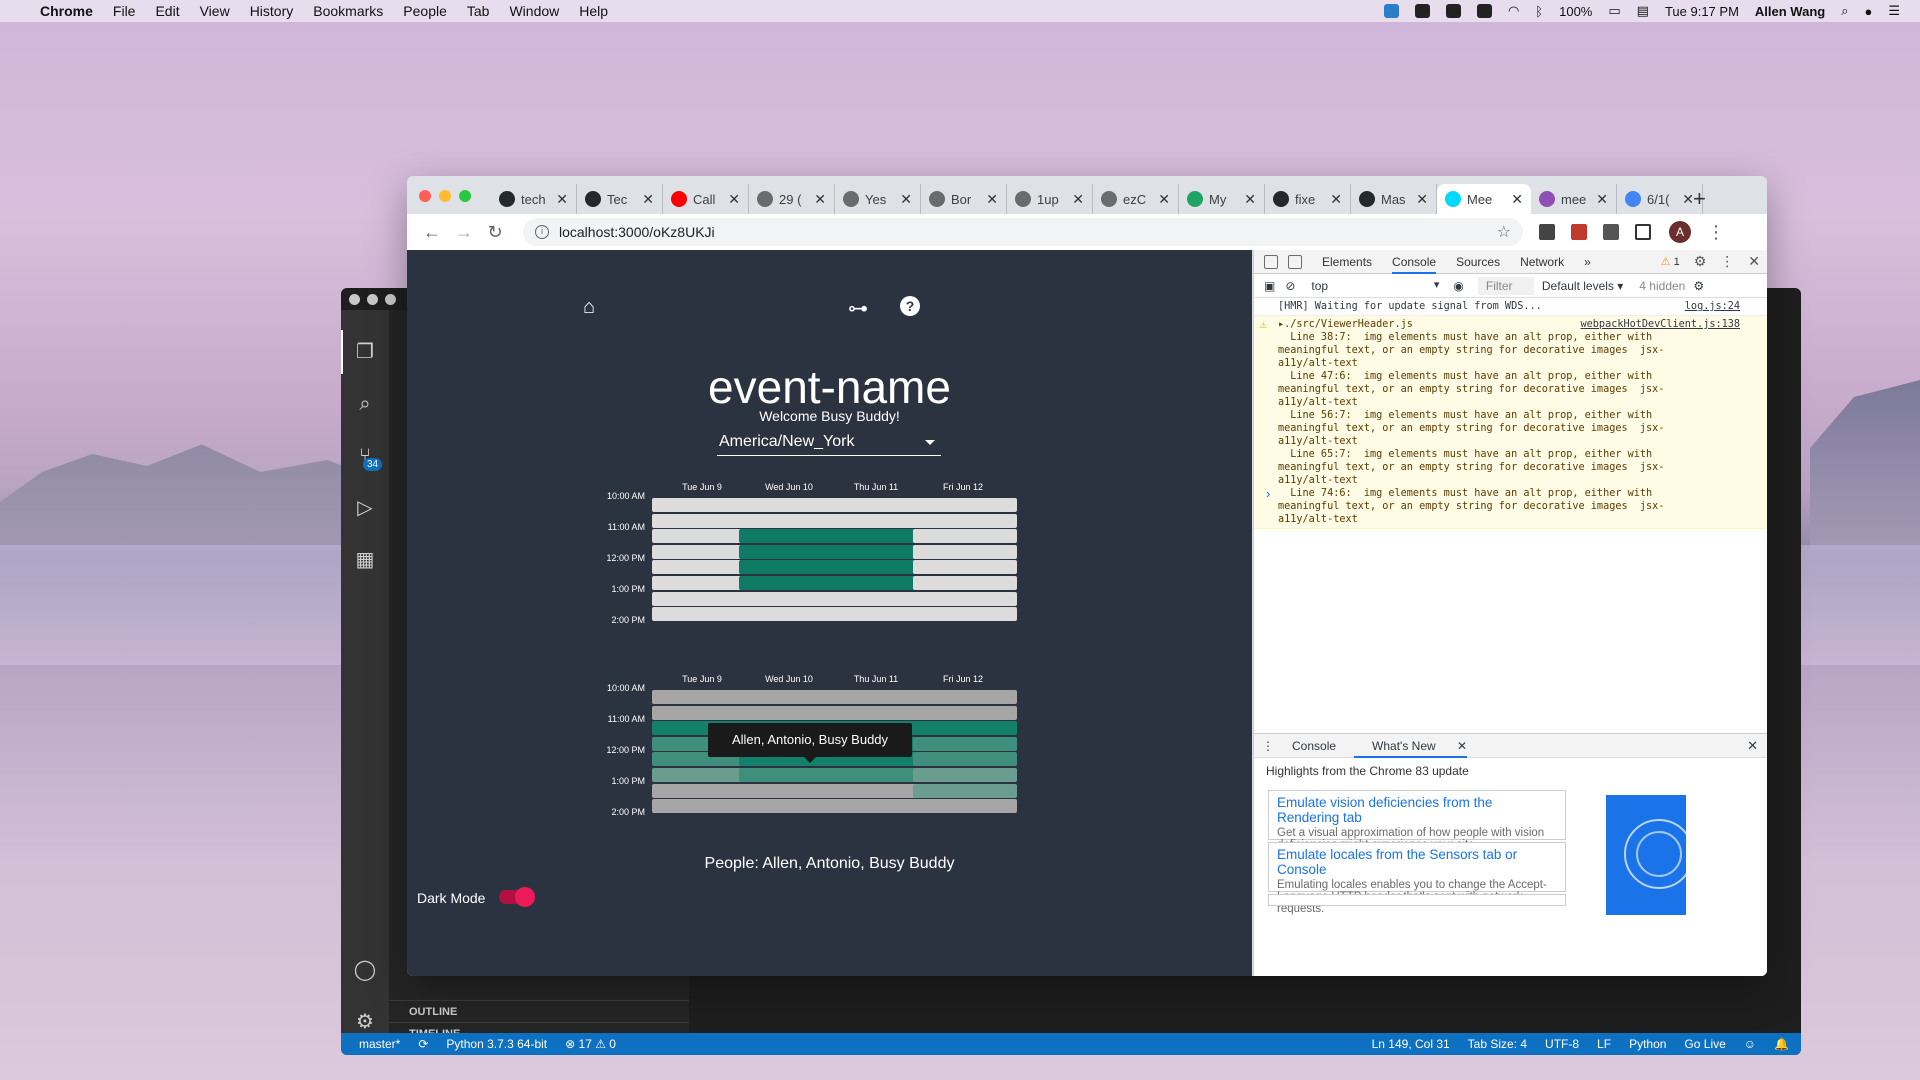 The height and width of the screenshot is (1080, 1920). I want to click on browser-tab: 29 (✕, so click(792, 199).